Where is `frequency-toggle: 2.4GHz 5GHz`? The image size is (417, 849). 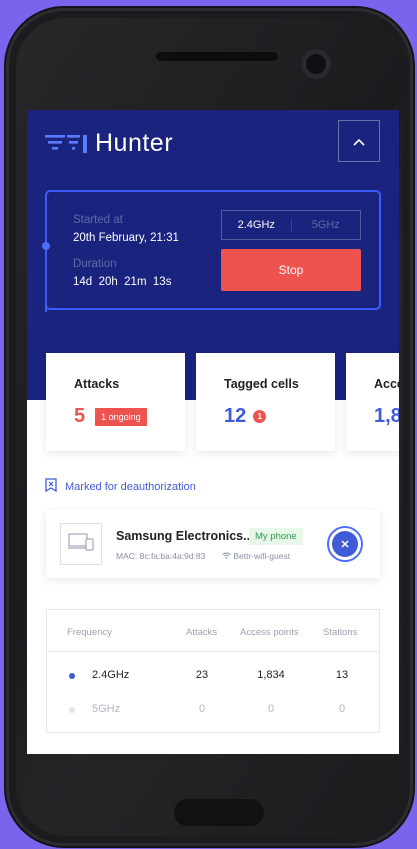 frequency-toggle: 2.4GHz 5GHz is located at coordinates (291, 225).